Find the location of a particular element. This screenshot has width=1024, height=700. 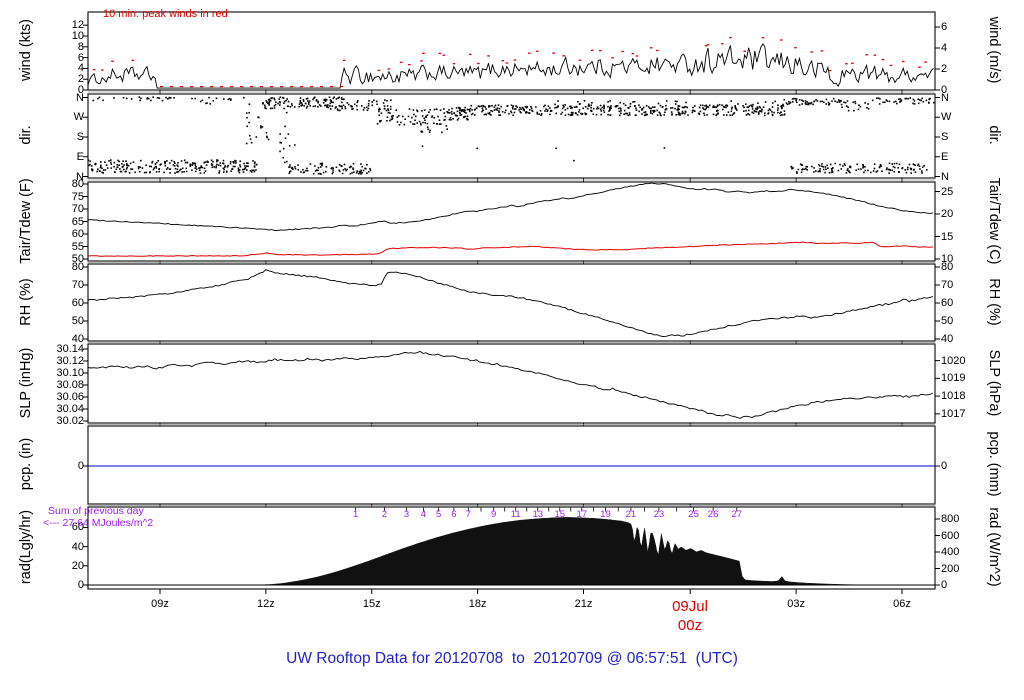

left-tick-label-tair: 65 is located at coordinates (77, 221).